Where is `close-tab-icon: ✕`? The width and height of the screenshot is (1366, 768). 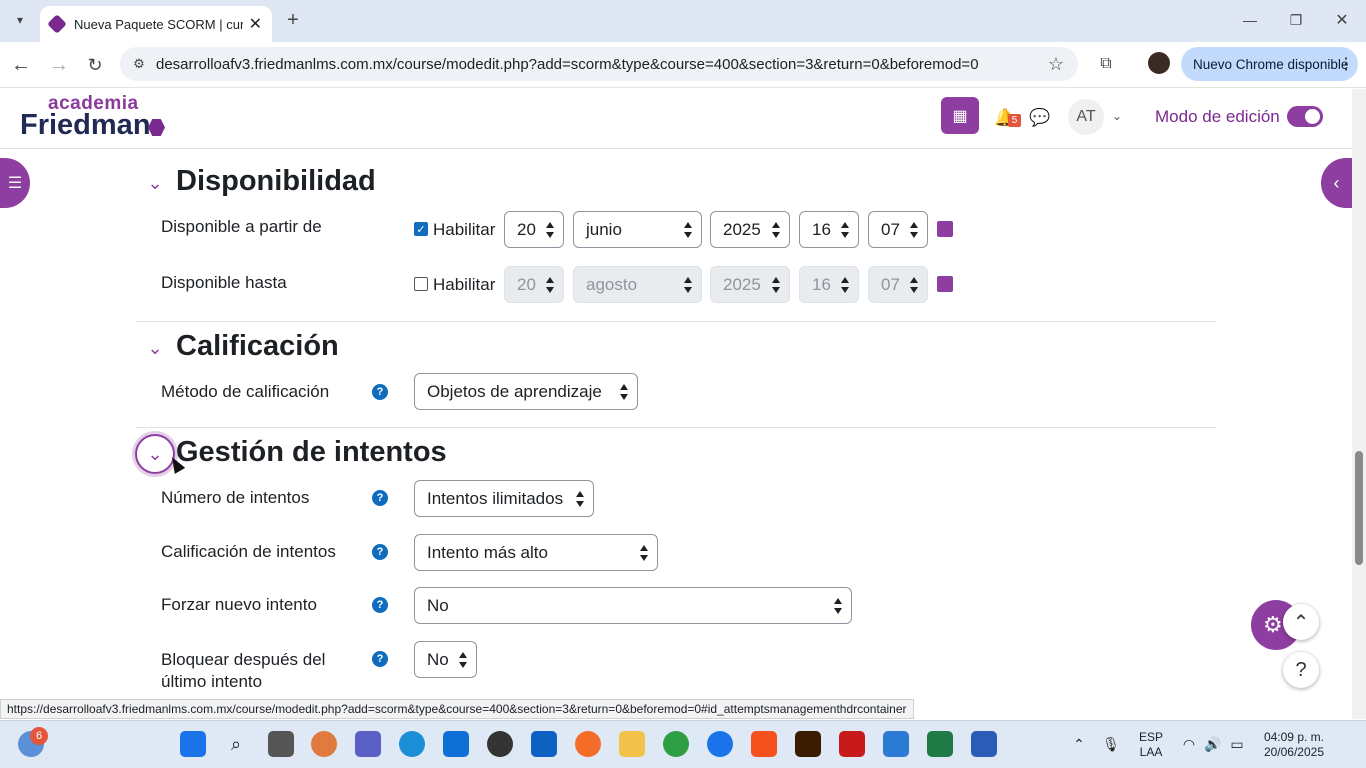
close-tab-icon: ✕ is located at coordinates (255, 24).